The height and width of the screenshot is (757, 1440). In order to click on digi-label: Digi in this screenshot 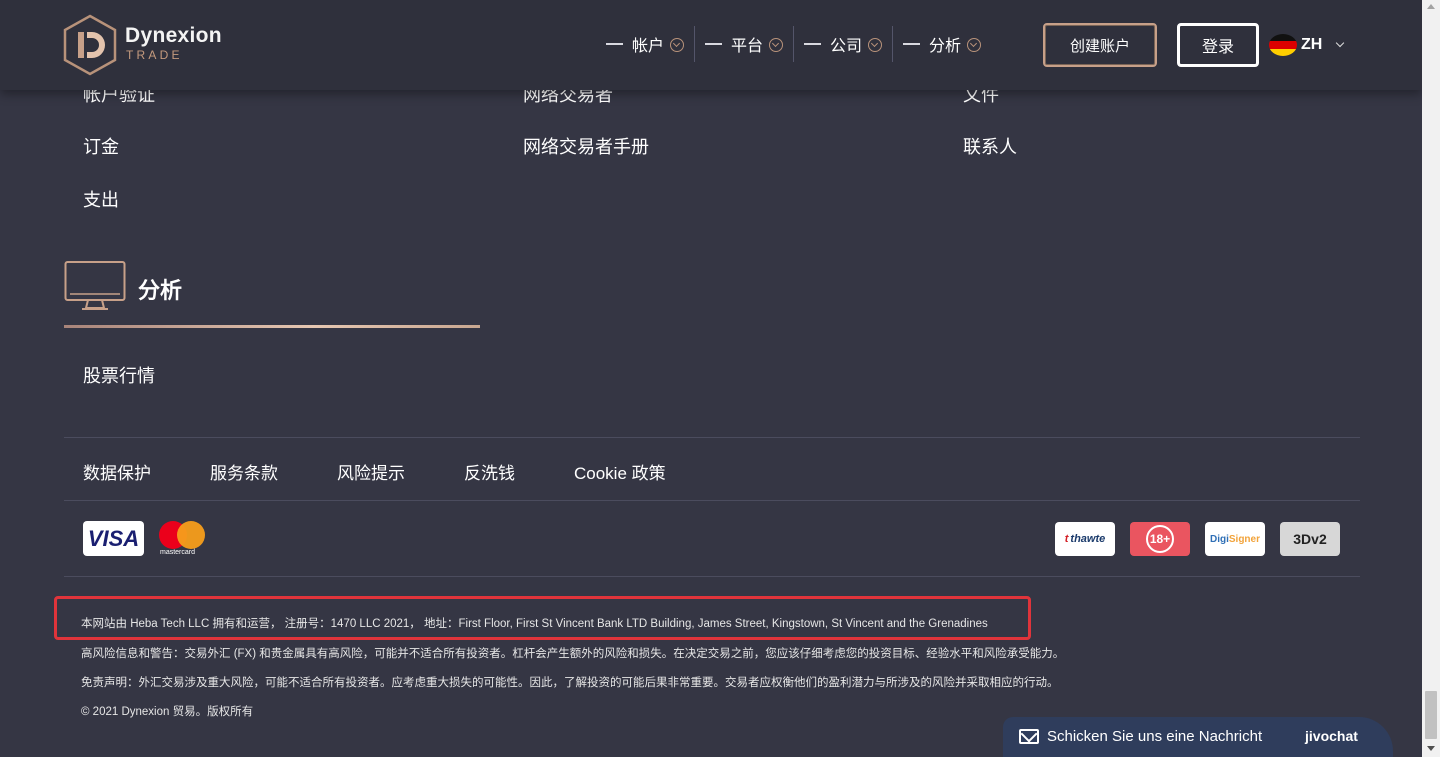, I will do `click(1219, 539)`.